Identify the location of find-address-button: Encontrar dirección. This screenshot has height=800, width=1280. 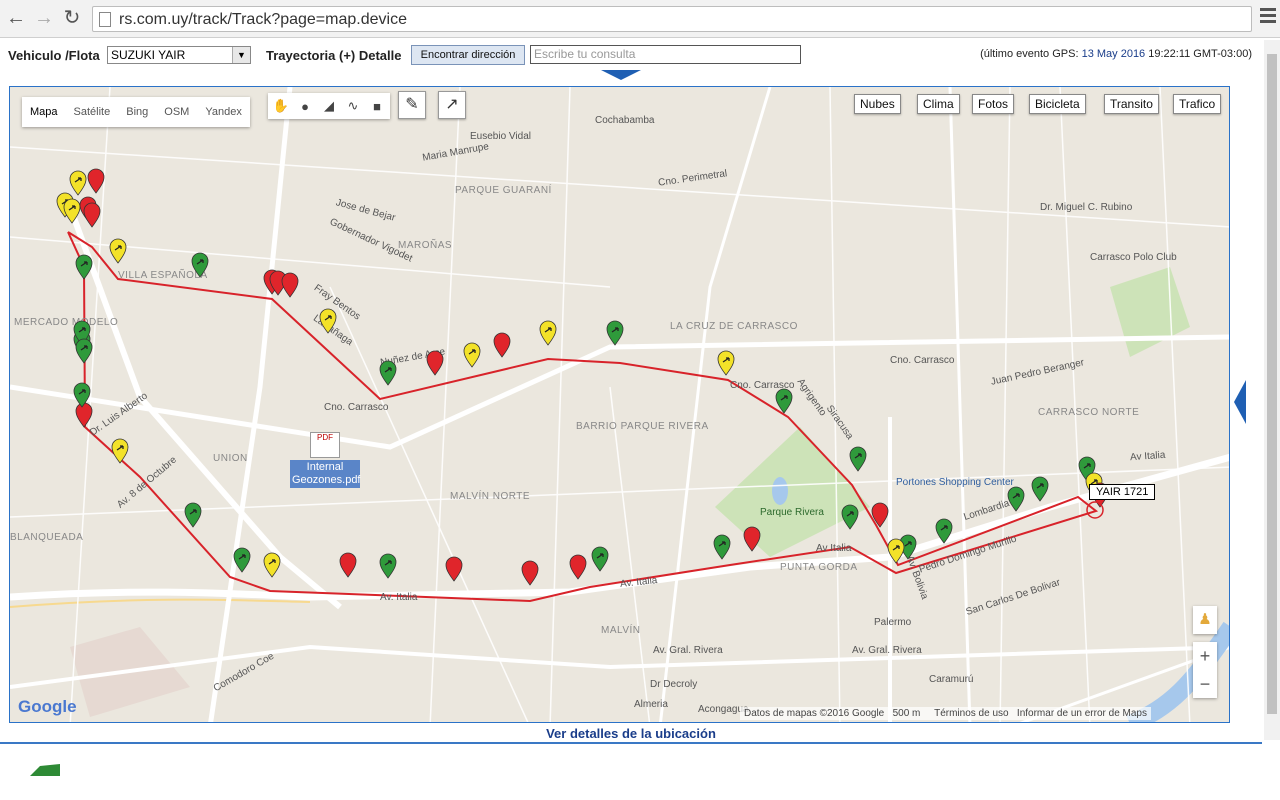
(468, 55).